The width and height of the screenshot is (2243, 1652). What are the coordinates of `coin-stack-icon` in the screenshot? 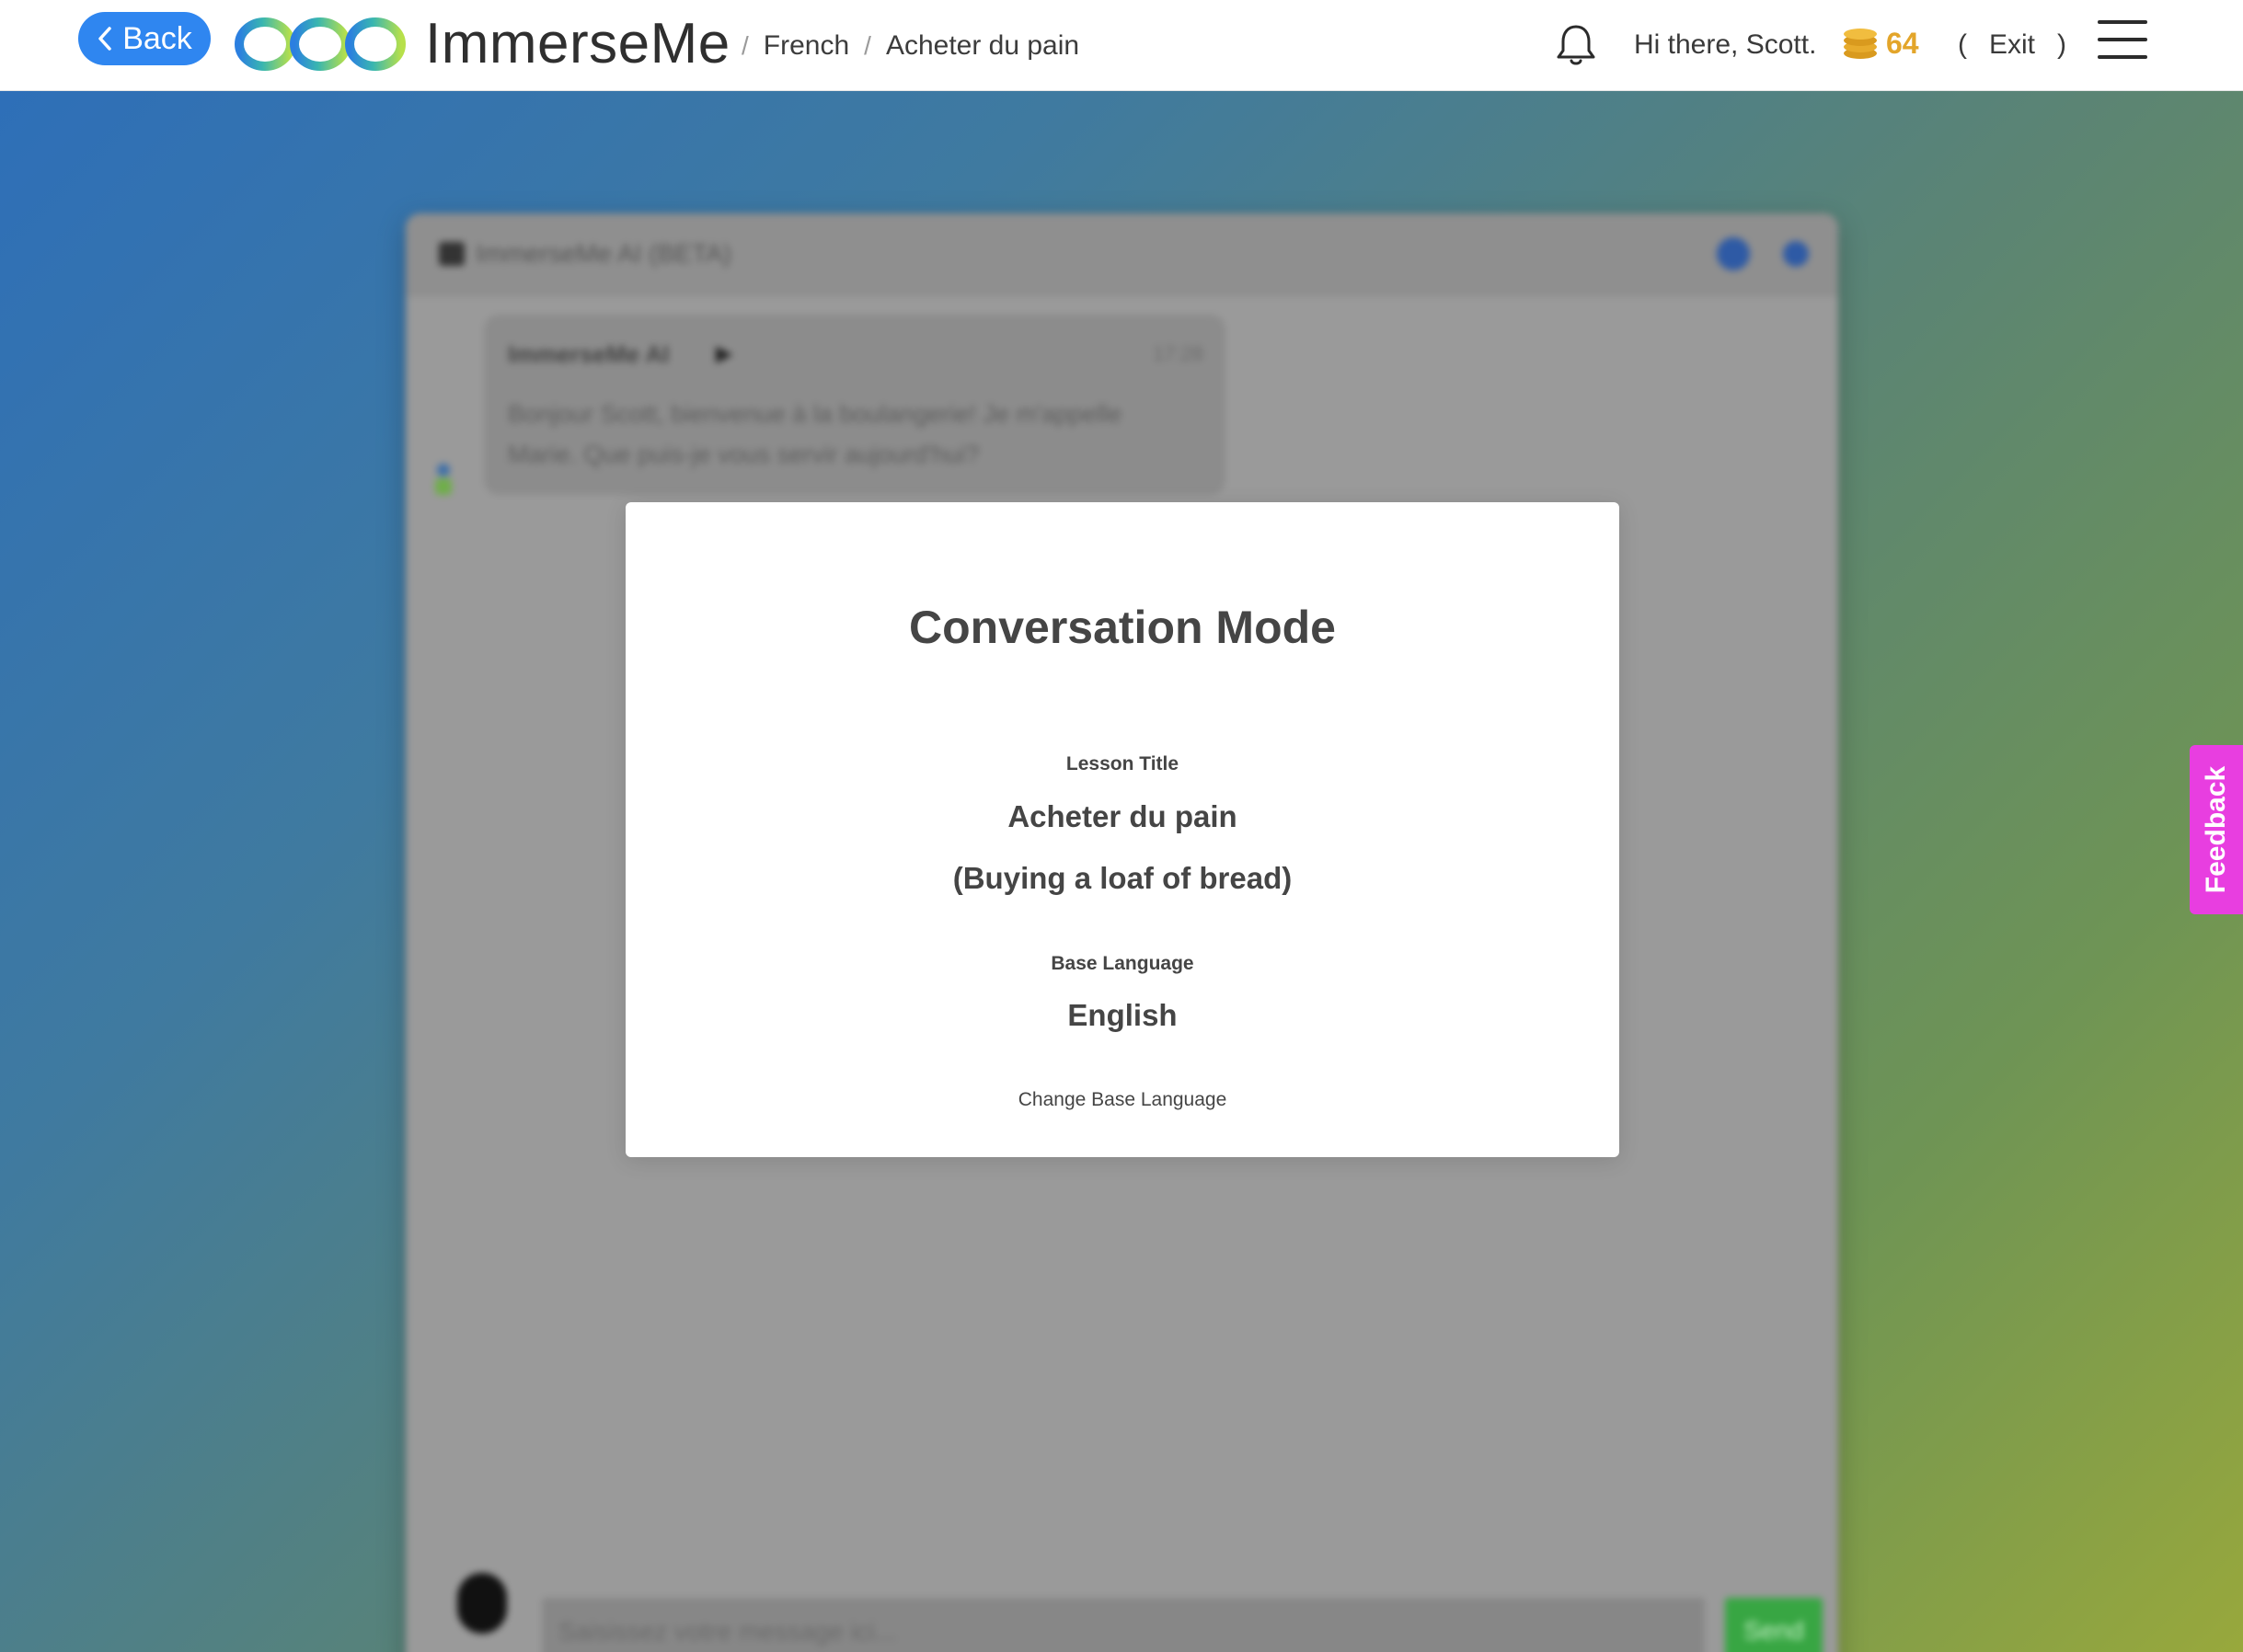 It's located at (1860, 44).